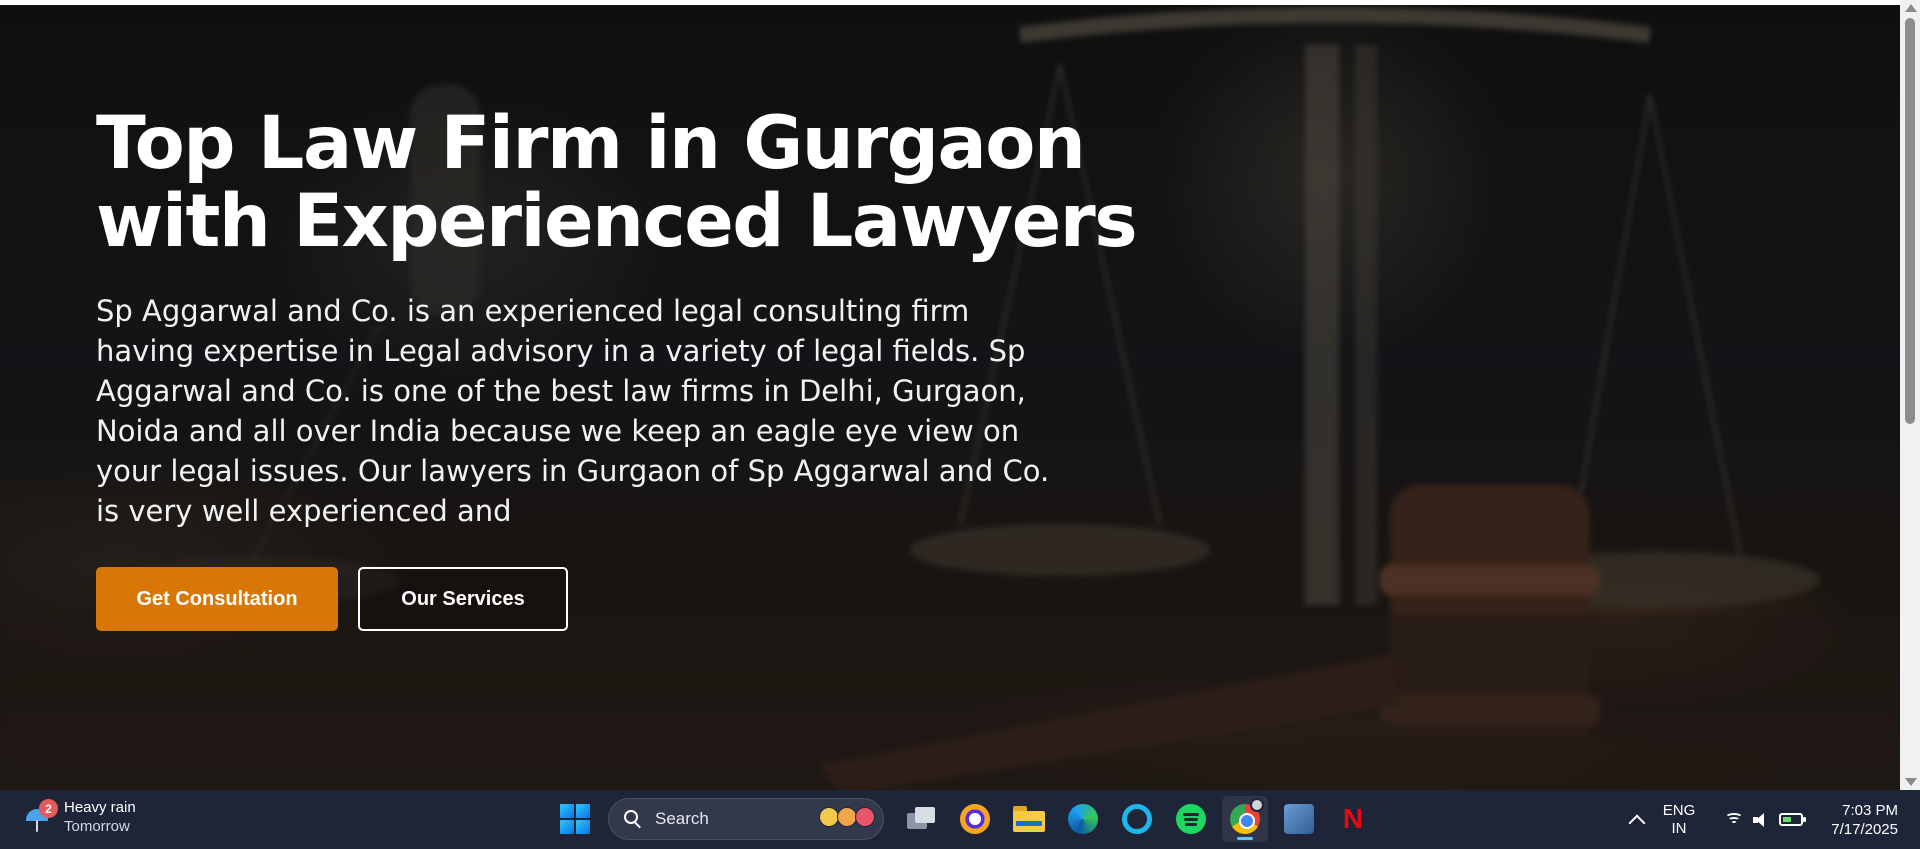 The height and width of the screenshot is (849, 1920). I want to click on umbrella-rain-icon: 2, so click(40, 817).